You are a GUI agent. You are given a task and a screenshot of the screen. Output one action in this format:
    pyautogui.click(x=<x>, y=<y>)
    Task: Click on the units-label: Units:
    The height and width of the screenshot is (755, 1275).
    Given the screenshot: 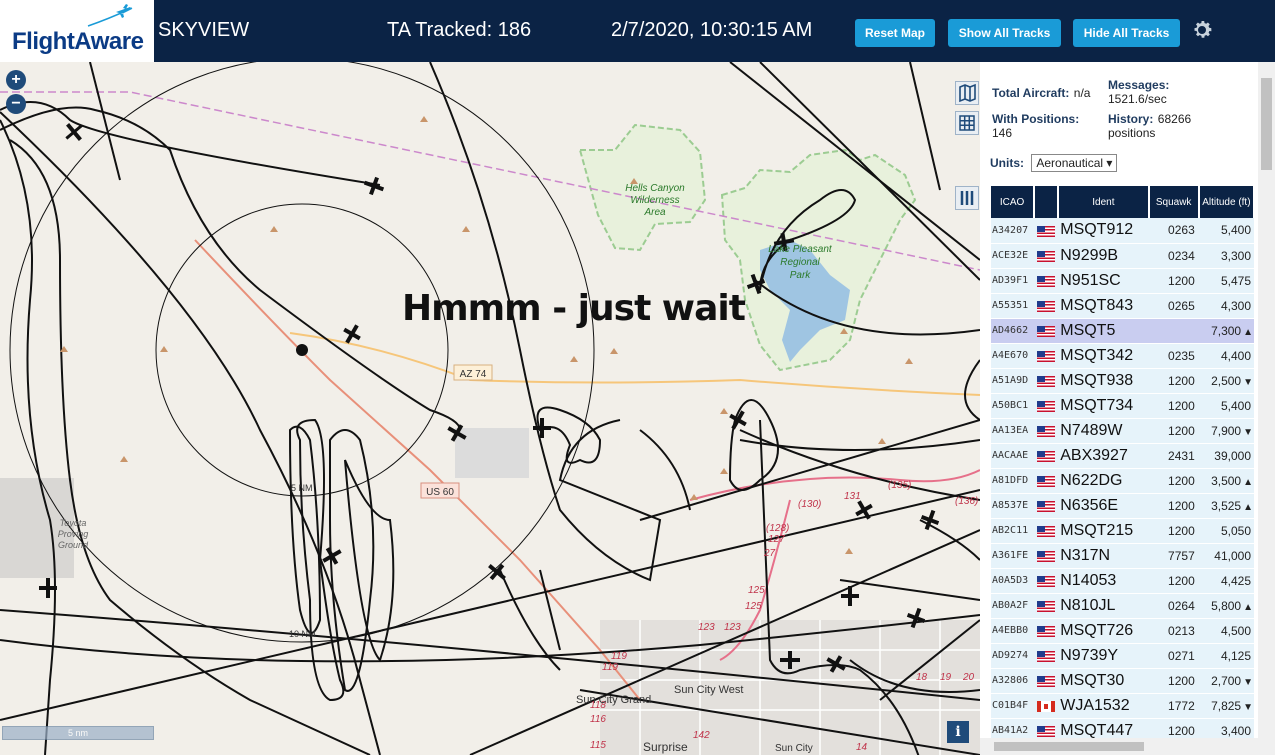 What is the action you would take?
    pyautogui.click(x=1007, y=163)
    